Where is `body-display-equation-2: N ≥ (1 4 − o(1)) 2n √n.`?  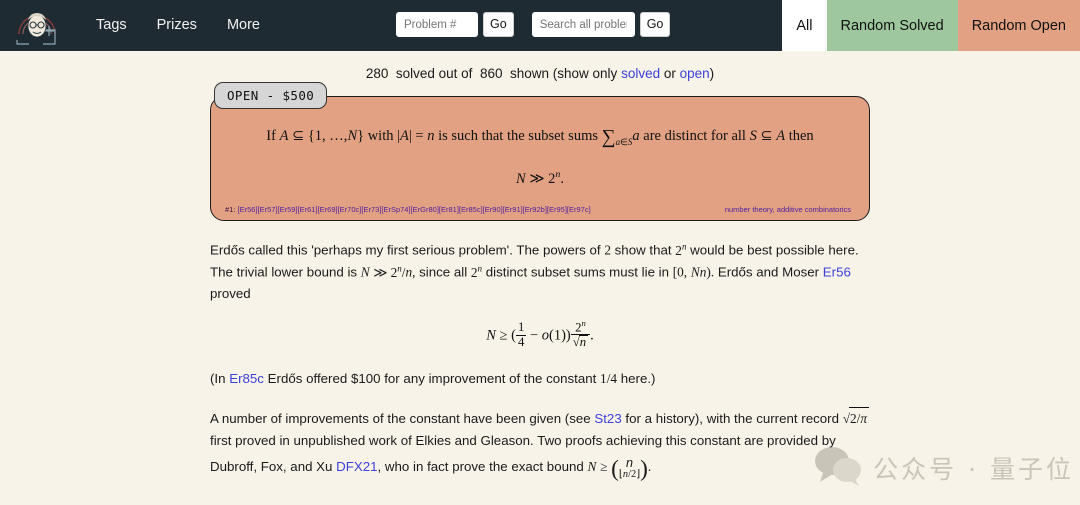 body-display-equation-2: N ≥ (1 4 − o(1)) 2n √n. is located at coordinates (540, 333).